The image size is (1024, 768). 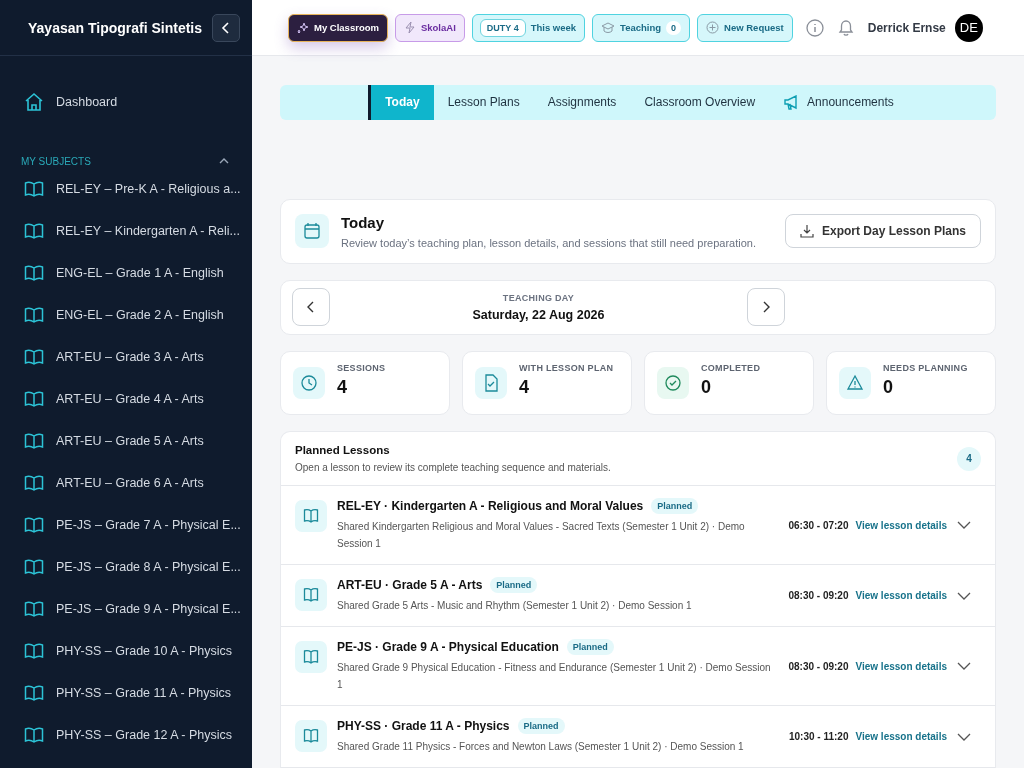 I want to click on sparkle-icon, so click(x=303, y=27).